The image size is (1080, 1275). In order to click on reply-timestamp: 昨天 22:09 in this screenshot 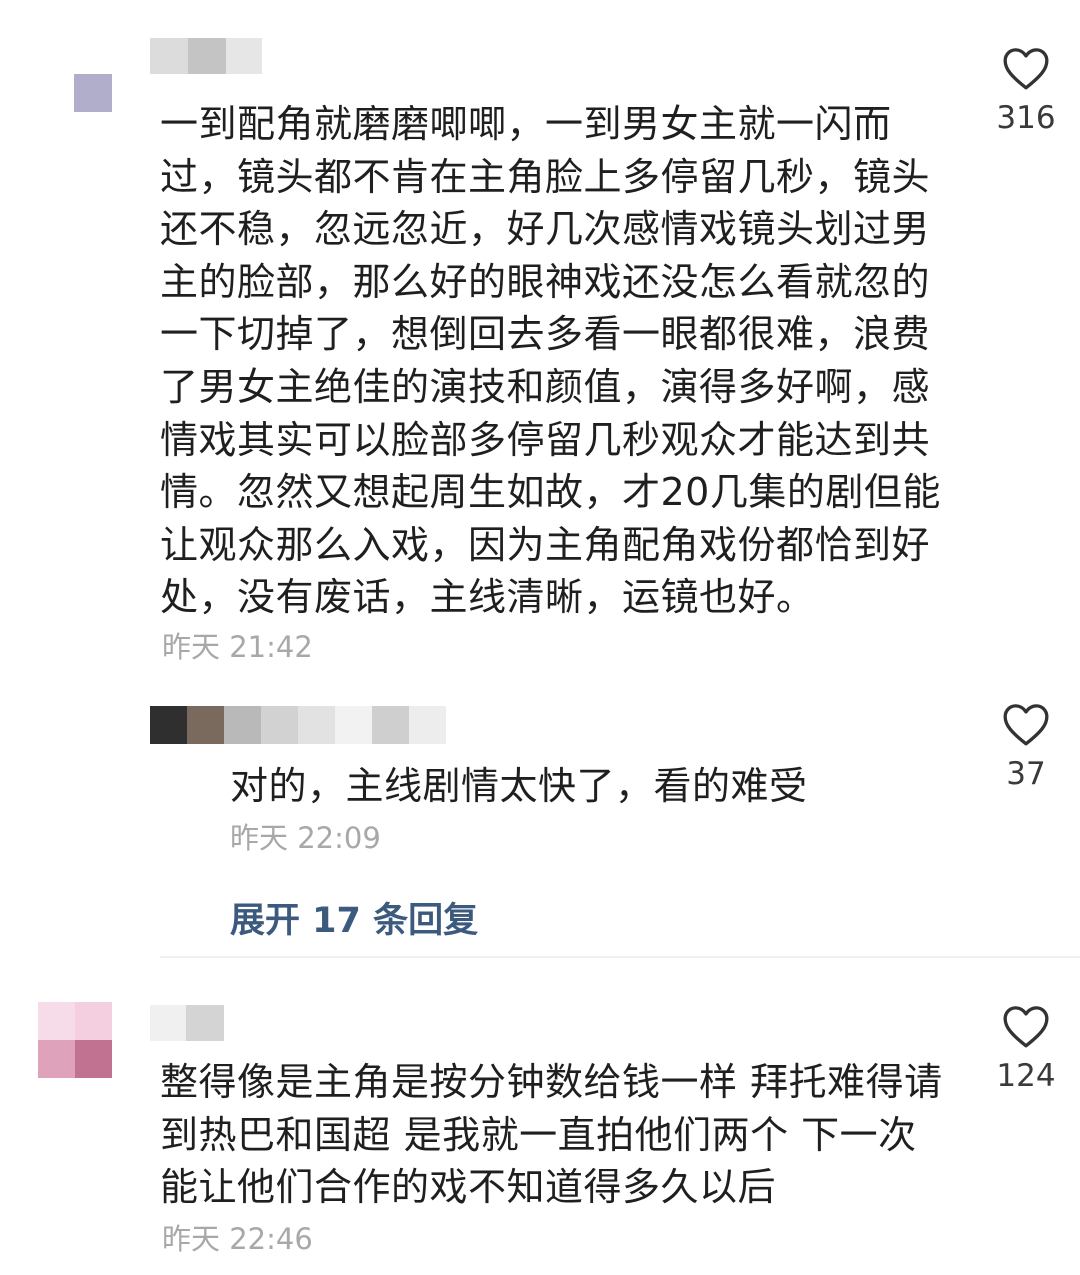, I will do `click(305, 838)`.